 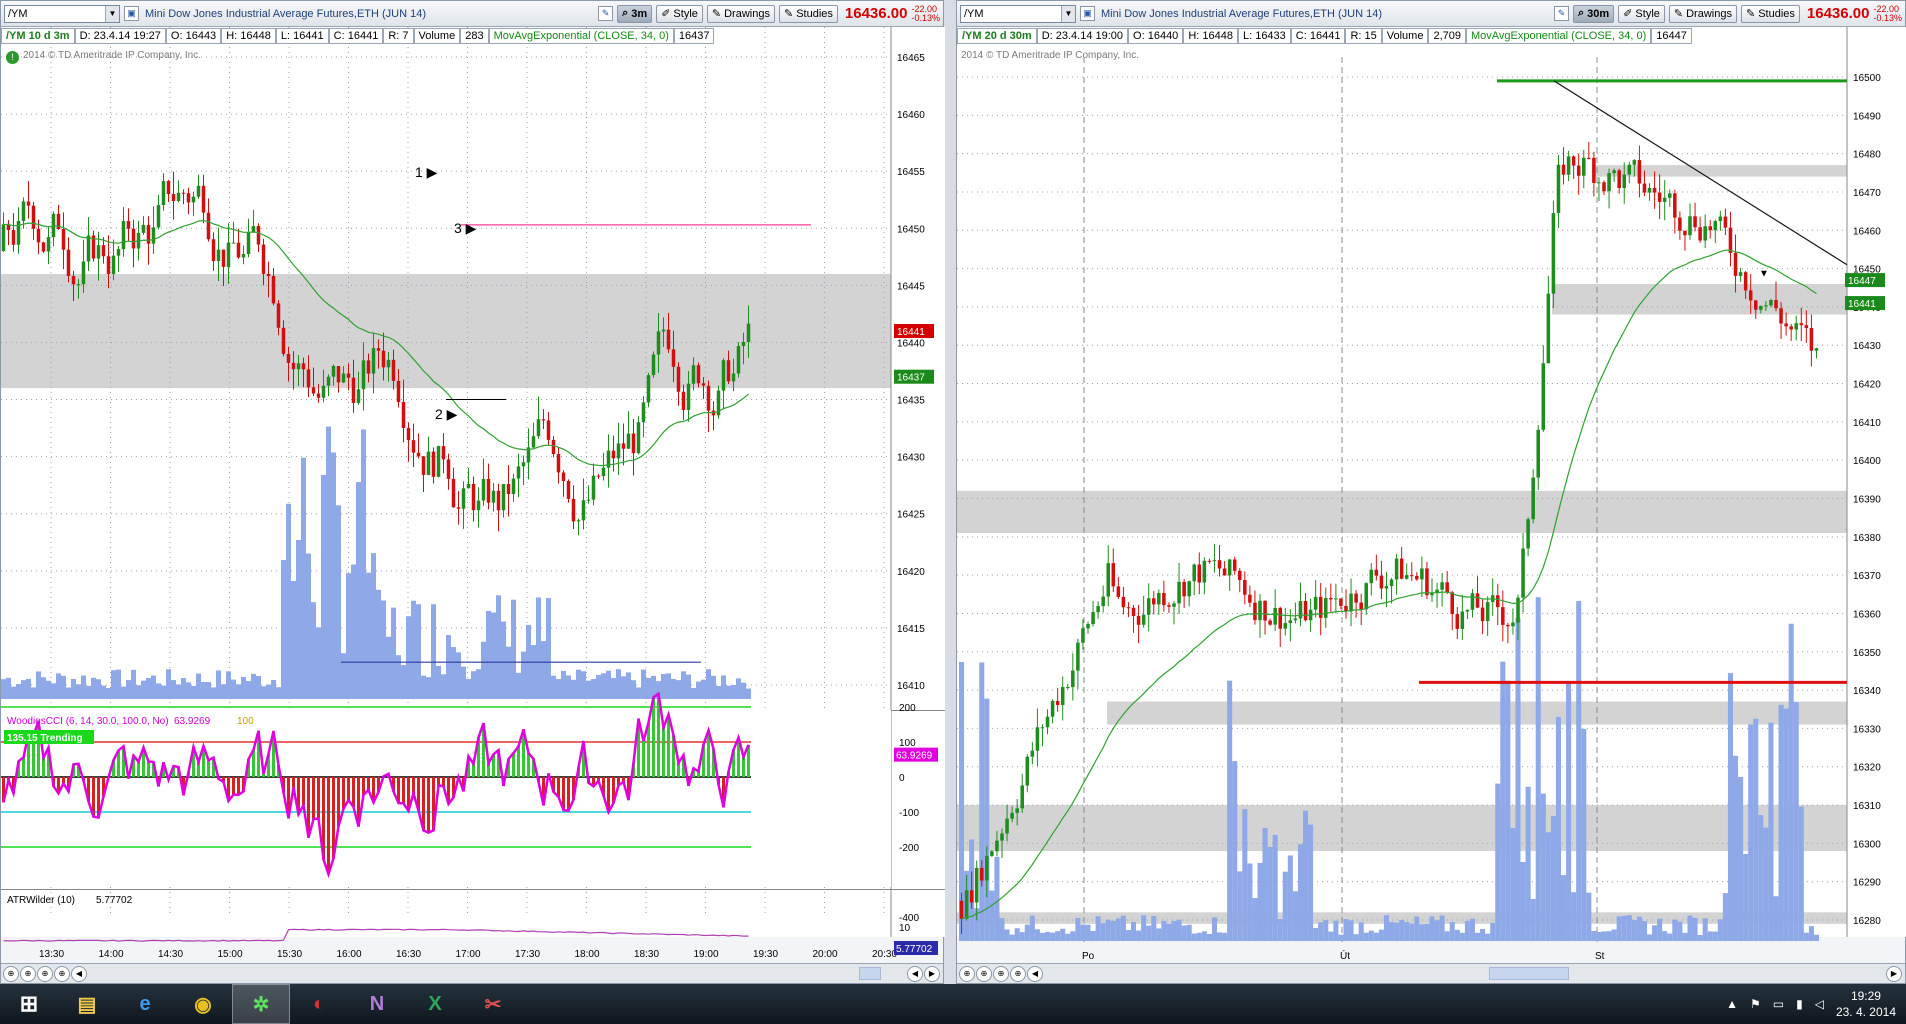 I want to click on price-axis-label: 16420, so click(x=911, y=572).